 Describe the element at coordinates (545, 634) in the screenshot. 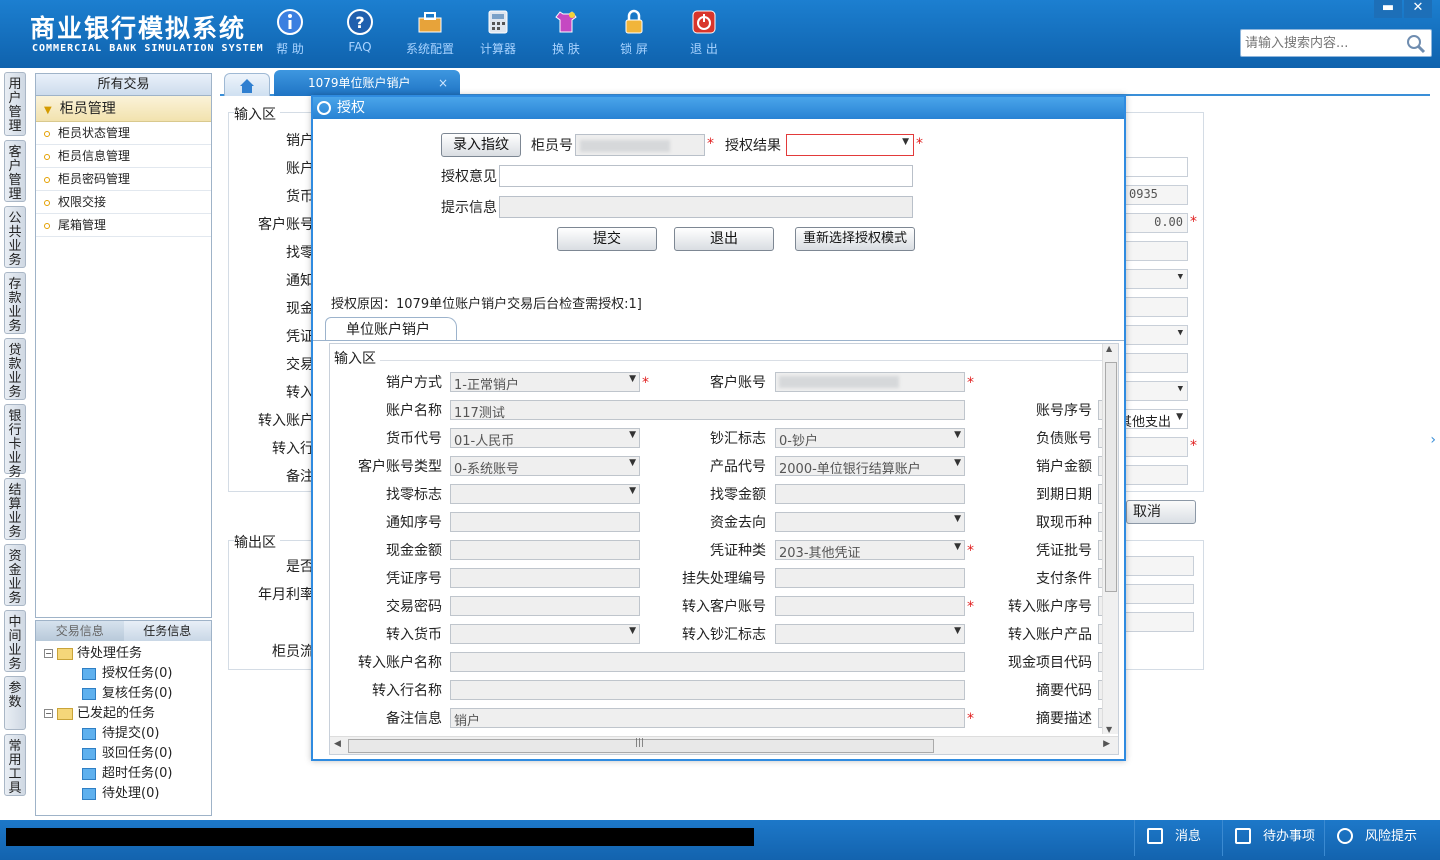

I see `transfer-in-currency-select: ▼` at that location.